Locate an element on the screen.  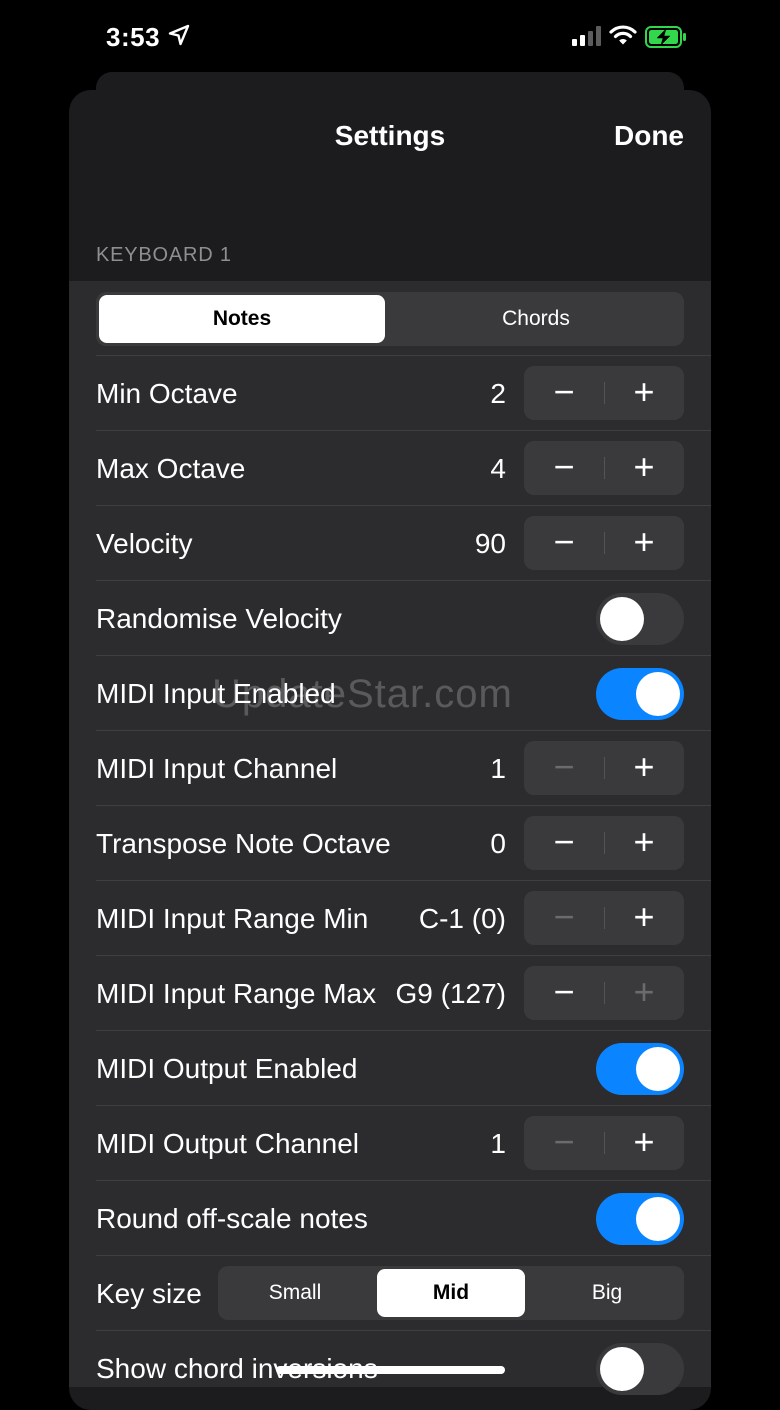
min-octave-row: Min Octave 2 − + is located at coordinates (403, 393).